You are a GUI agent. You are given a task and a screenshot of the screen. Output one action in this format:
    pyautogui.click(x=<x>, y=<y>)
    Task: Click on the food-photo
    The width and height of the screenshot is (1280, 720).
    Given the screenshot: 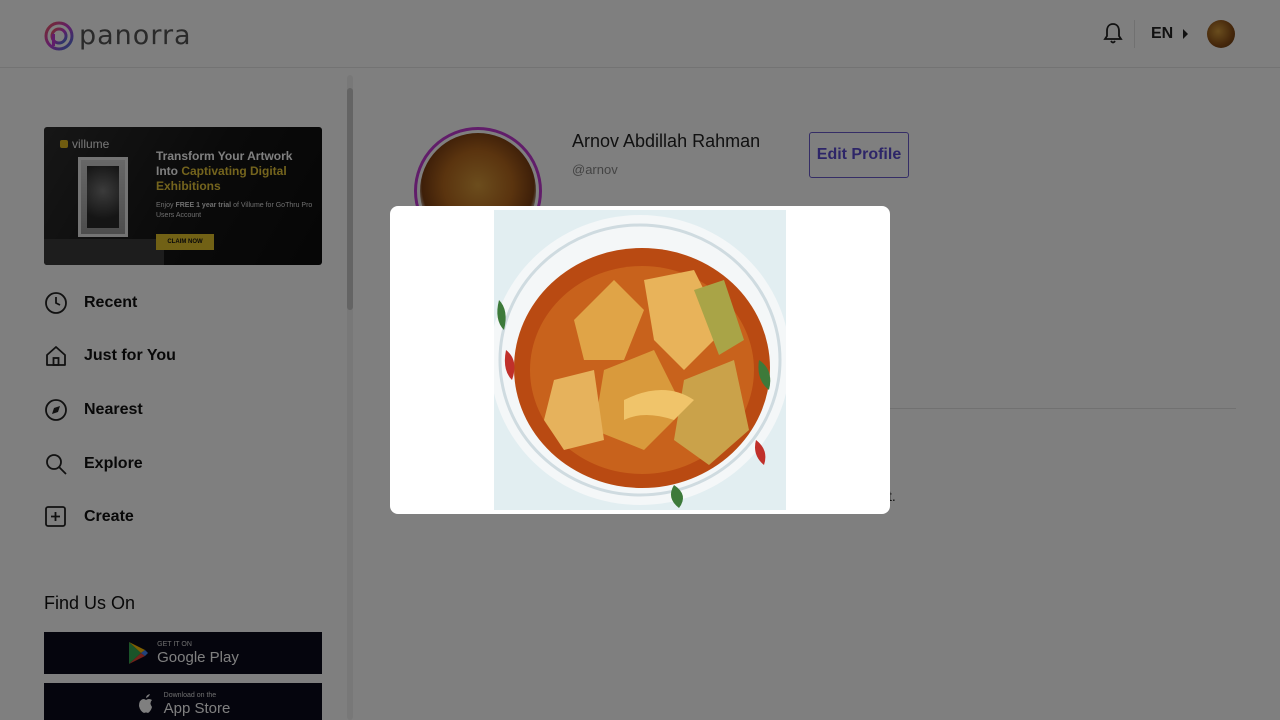 What is the action you would take?
    pyautogui.click(x=640, y=360)
    